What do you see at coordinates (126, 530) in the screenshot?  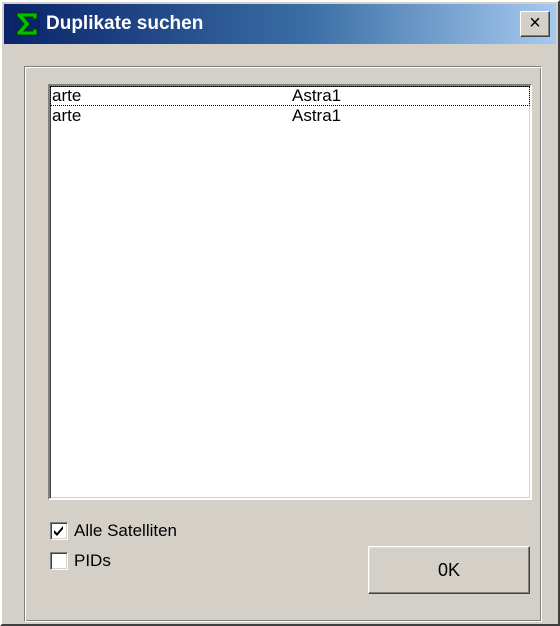 I see `all-satellites-label: Alle Satelliten` at bounding box center [126, 530].